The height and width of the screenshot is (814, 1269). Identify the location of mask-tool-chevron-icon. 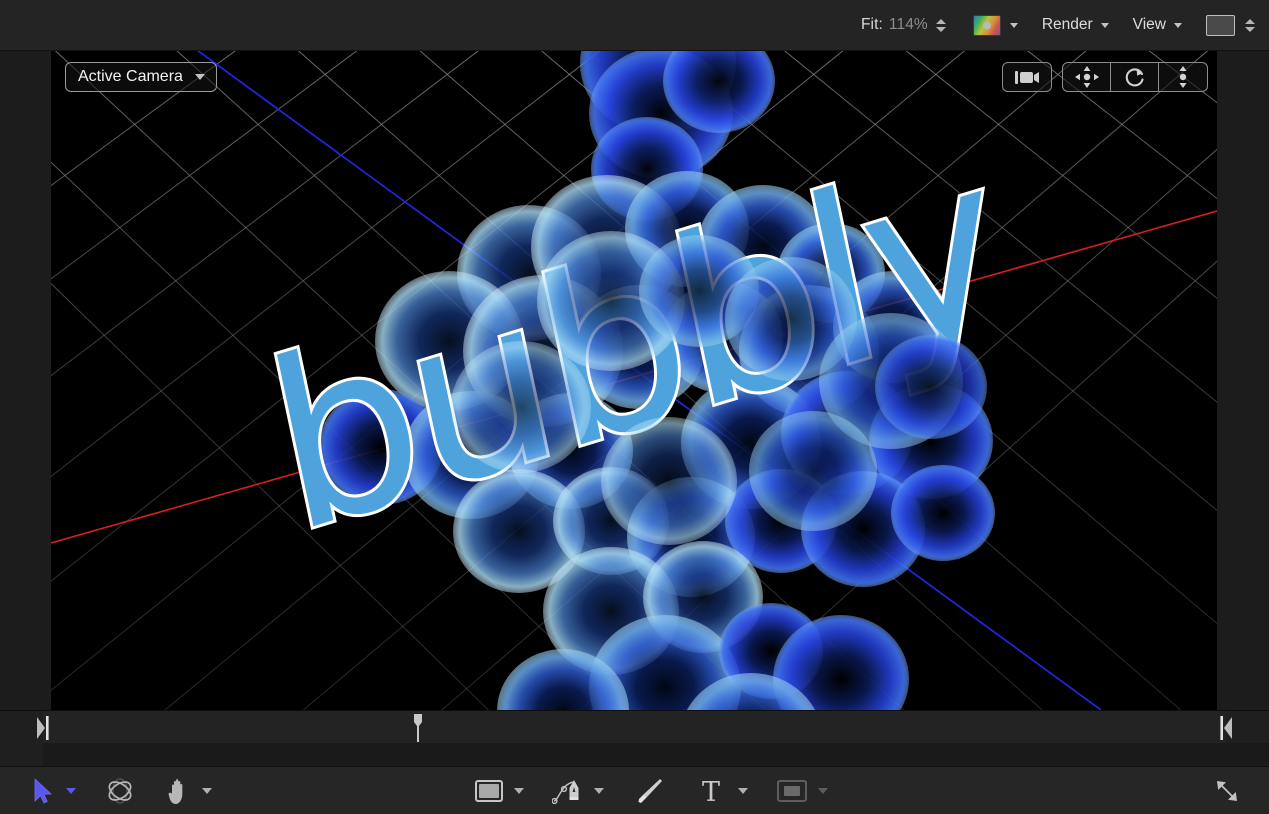
(823, 791).